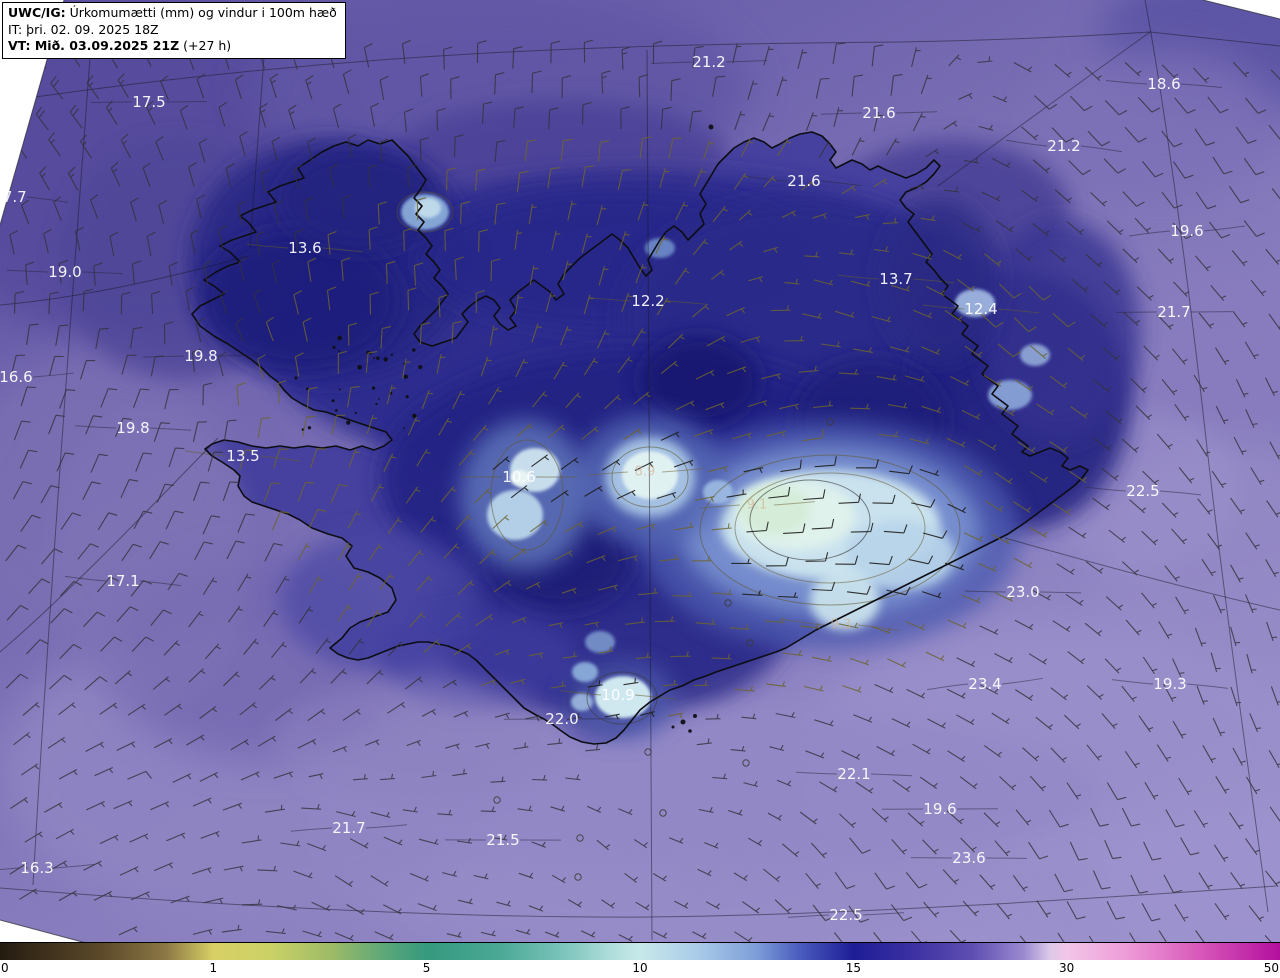 The image size is (1280, 978). What do you see at coordinates (1066, 968) in the screenshot?
I see `colorbar-tick-label: 30` at bounding box center [1066, 968].